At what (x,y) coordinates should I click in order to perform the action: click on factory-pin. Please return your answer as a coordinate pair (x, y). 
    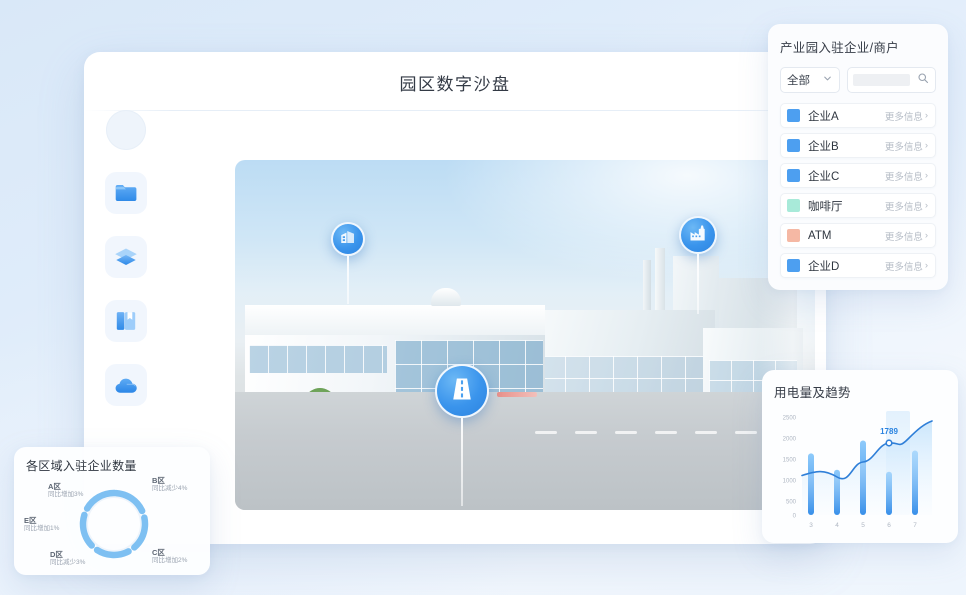
    Looking at the image, I should click on (698, 235).